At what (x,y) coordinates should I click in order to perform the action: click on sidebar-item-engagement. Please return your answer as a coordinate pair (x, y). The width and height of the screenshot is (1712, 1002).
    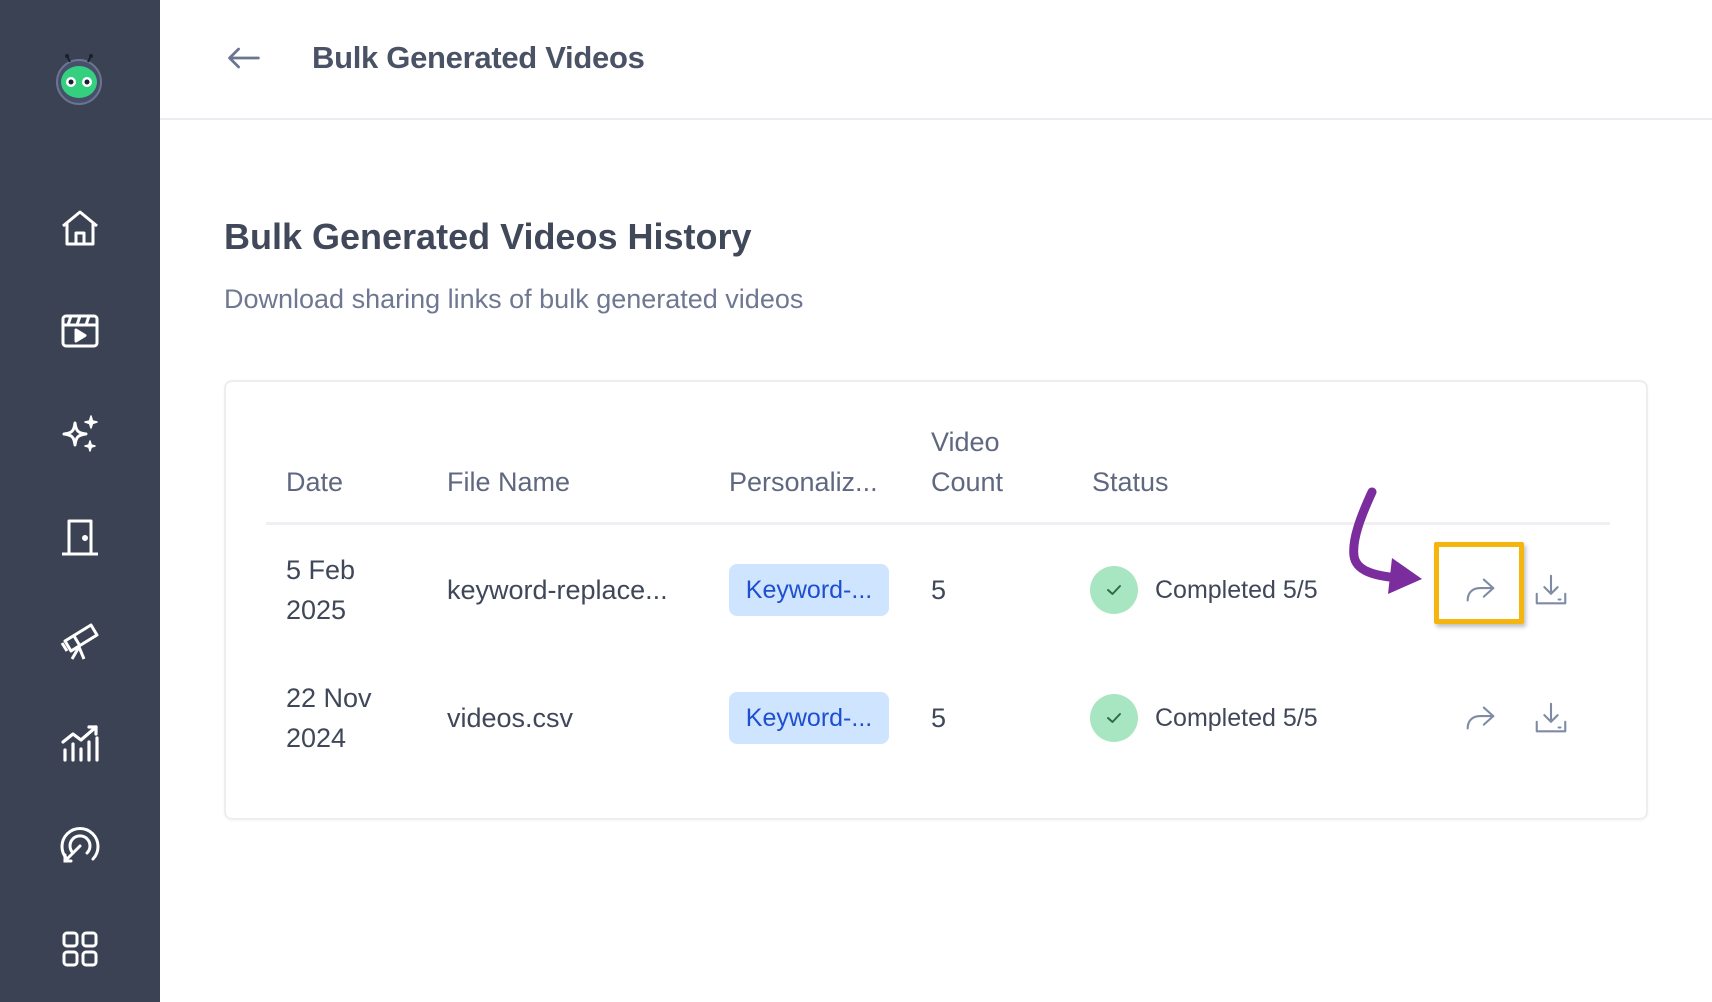
    Looking at the image, I should click on (80, 846).